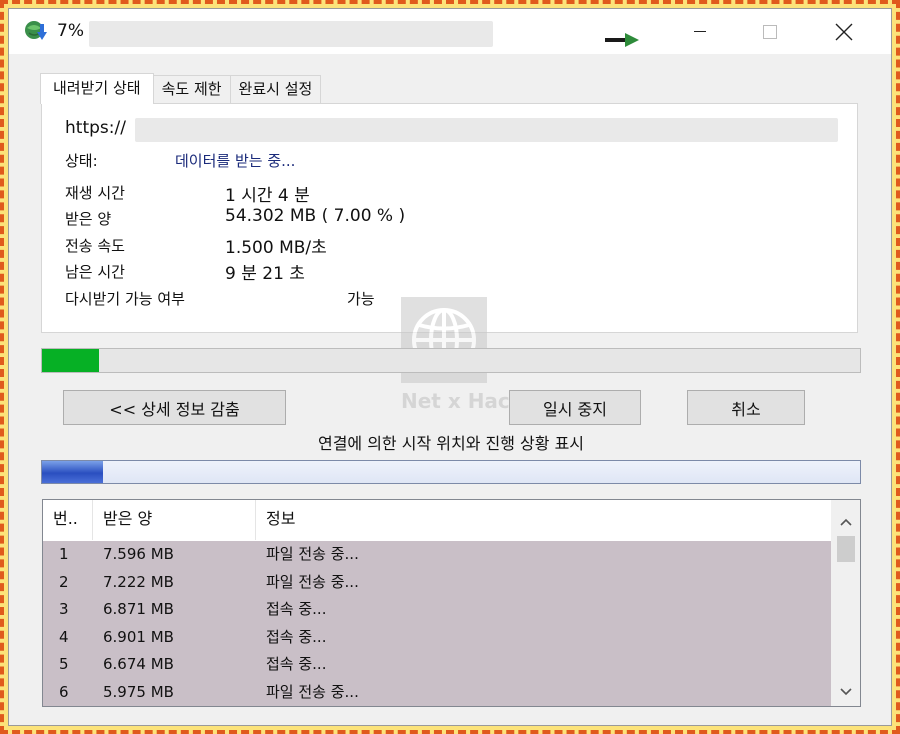  I want to click on chevron-up-icon, so click(845, 522).